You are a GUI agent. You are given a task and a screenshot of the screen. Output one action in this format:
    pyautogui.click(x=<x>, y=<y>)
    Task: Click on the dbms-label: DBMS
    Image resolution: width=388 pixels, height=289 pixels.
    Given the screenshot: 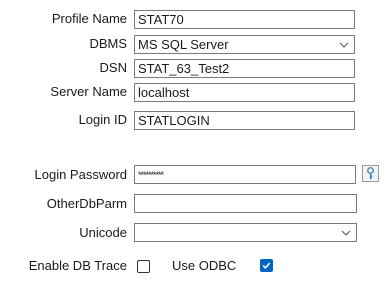 What is the action you would take?
    pyautogui.click(x=108, y=43)
    